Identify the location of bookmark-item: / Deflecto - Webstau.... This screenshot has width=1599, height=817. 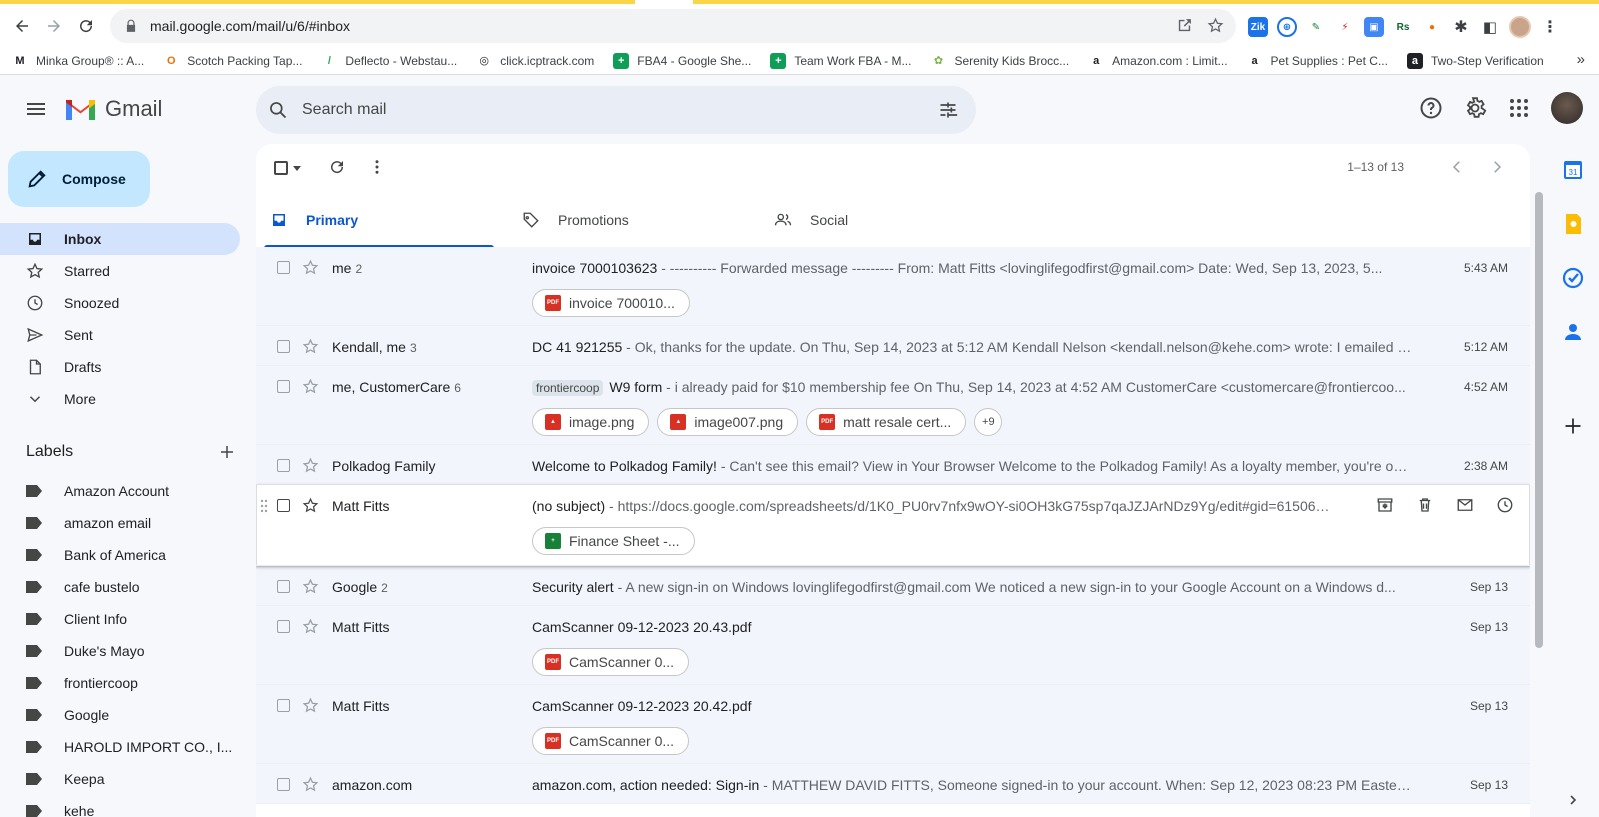
(389, 61).